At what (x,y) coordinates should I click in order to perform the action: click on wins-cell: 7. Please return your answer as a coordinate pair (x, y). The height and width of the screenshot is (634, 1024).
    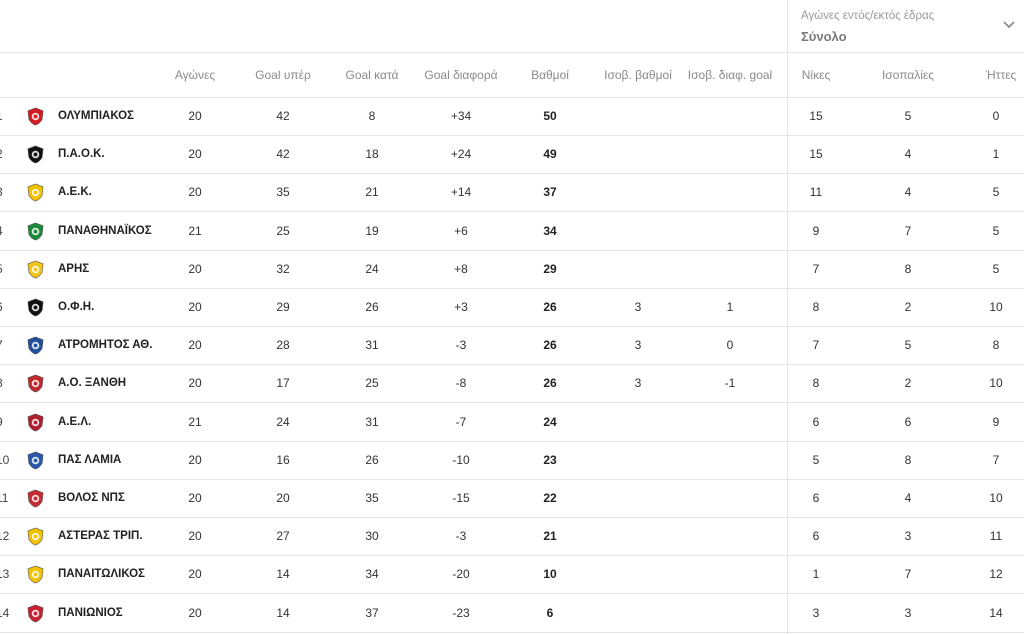
    Looking at the image, I should click on (816, 269).